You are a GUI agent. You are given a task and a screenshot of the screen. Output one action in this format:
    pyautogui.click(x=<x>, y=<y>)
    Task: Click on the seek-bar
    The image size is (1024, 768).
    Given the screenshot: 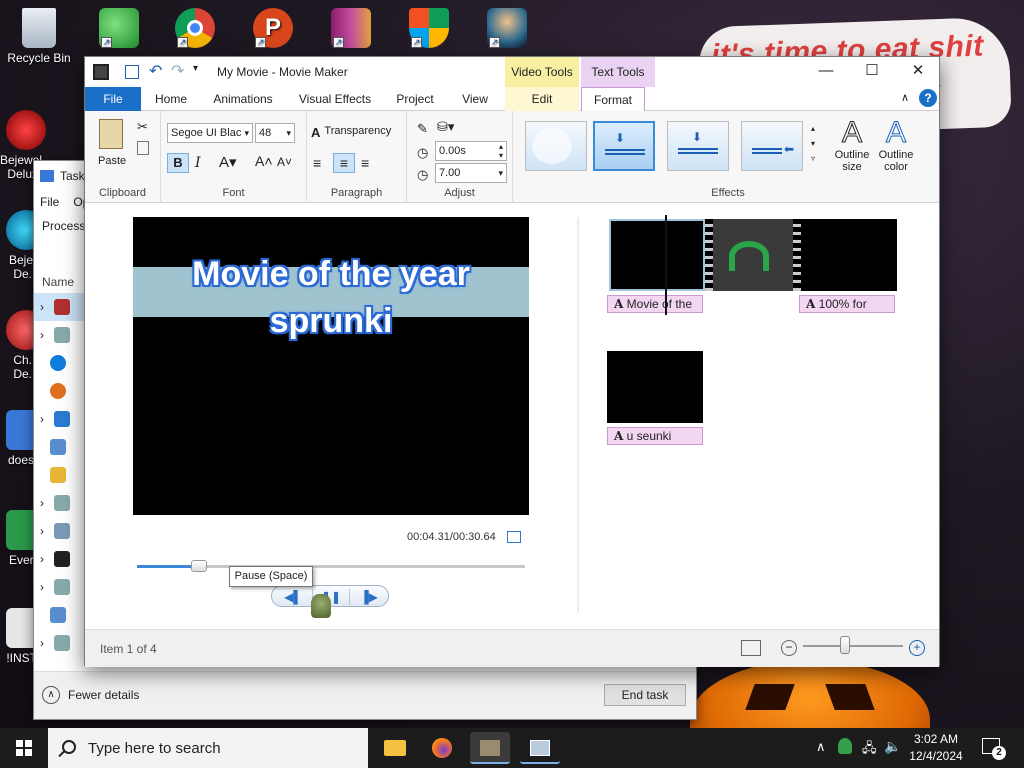 What is the action you would take?
    pyautogui.click(x=331, y=566)
    